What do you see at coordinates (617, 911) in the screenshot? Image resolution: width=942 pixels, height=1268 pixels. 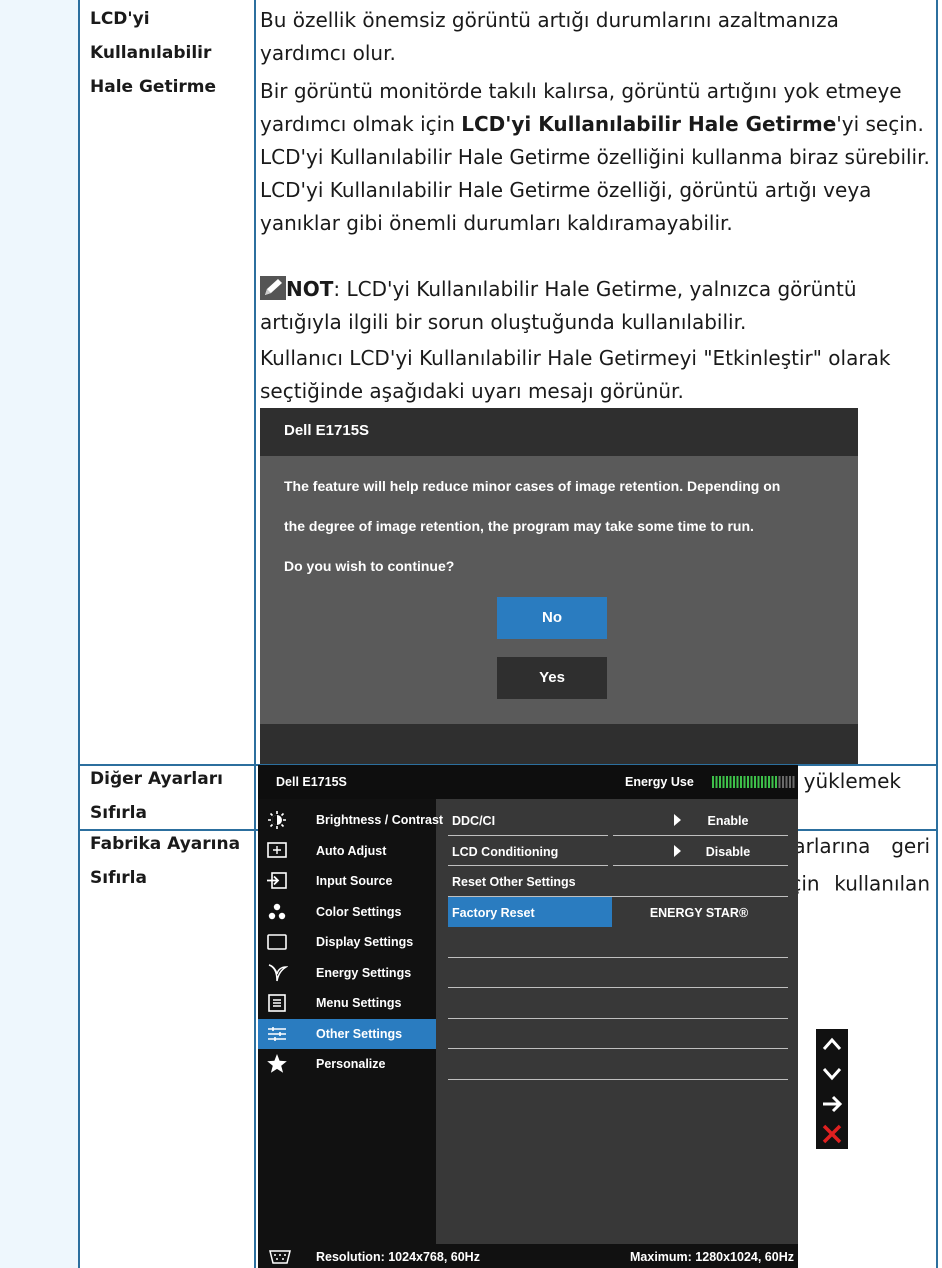 I see `osd-submenu-row: Factory Reset ENERGY STAR®` at bounding box center [617, 911].